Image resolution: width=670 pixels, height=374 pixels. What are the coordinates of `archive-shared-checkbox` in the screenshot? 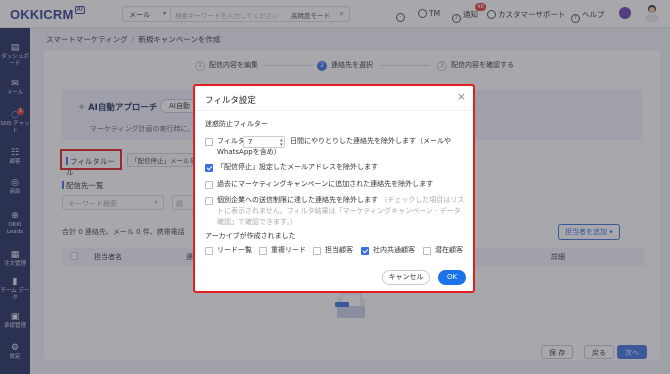 It's located at (365, 251).